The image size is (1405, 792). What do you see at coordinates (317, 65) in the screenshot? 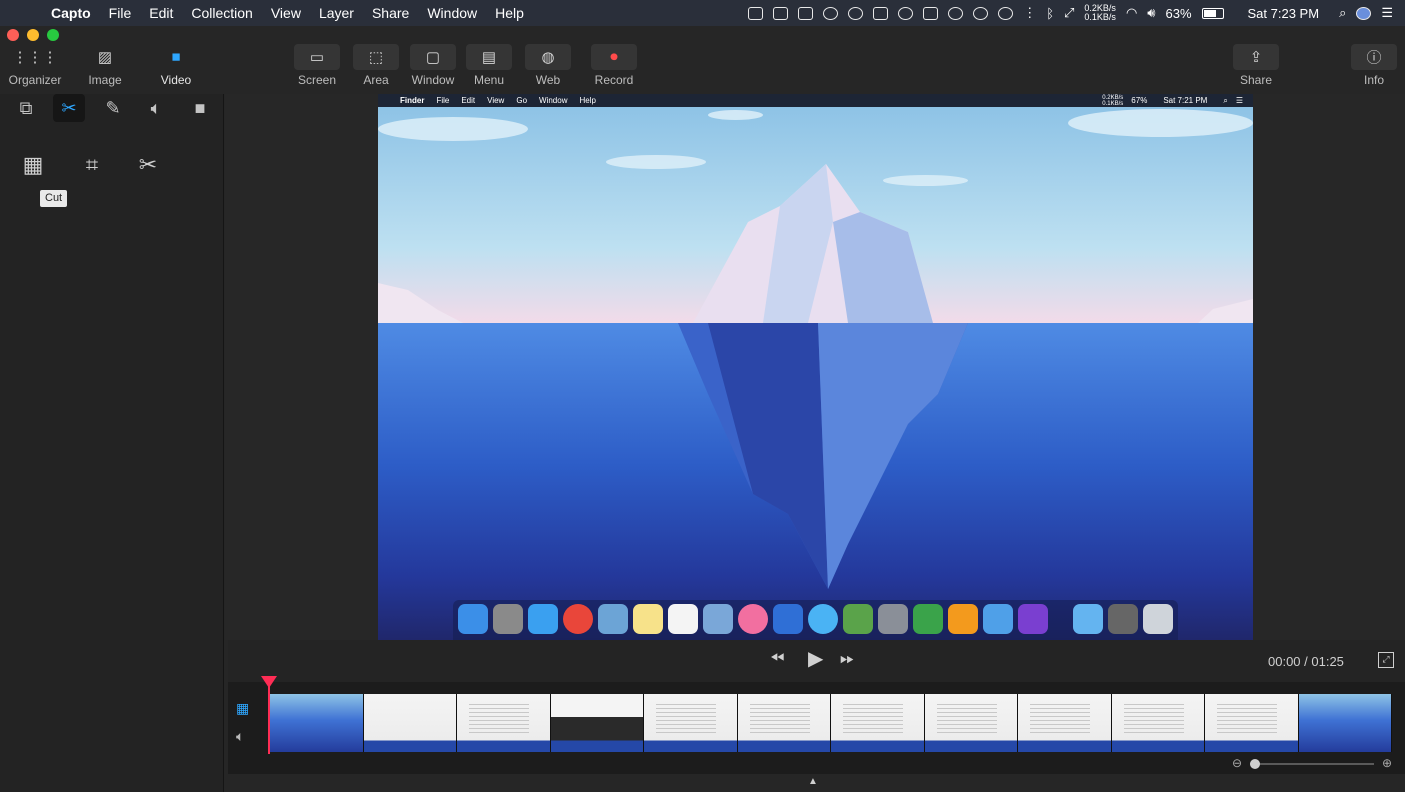
I see `screen-button: ▭ Screen` at bounding box center [317, 65].